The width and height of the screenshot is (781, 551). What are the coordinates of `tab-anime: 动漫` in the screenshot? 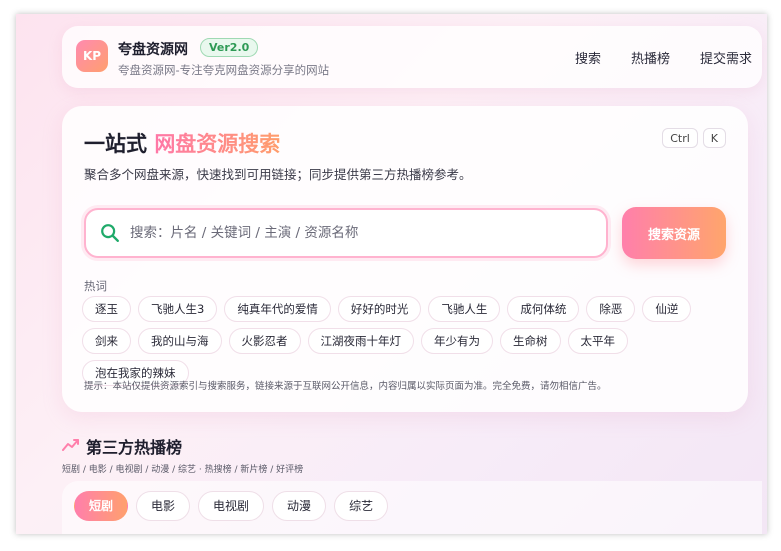 It's located at (299, 506).